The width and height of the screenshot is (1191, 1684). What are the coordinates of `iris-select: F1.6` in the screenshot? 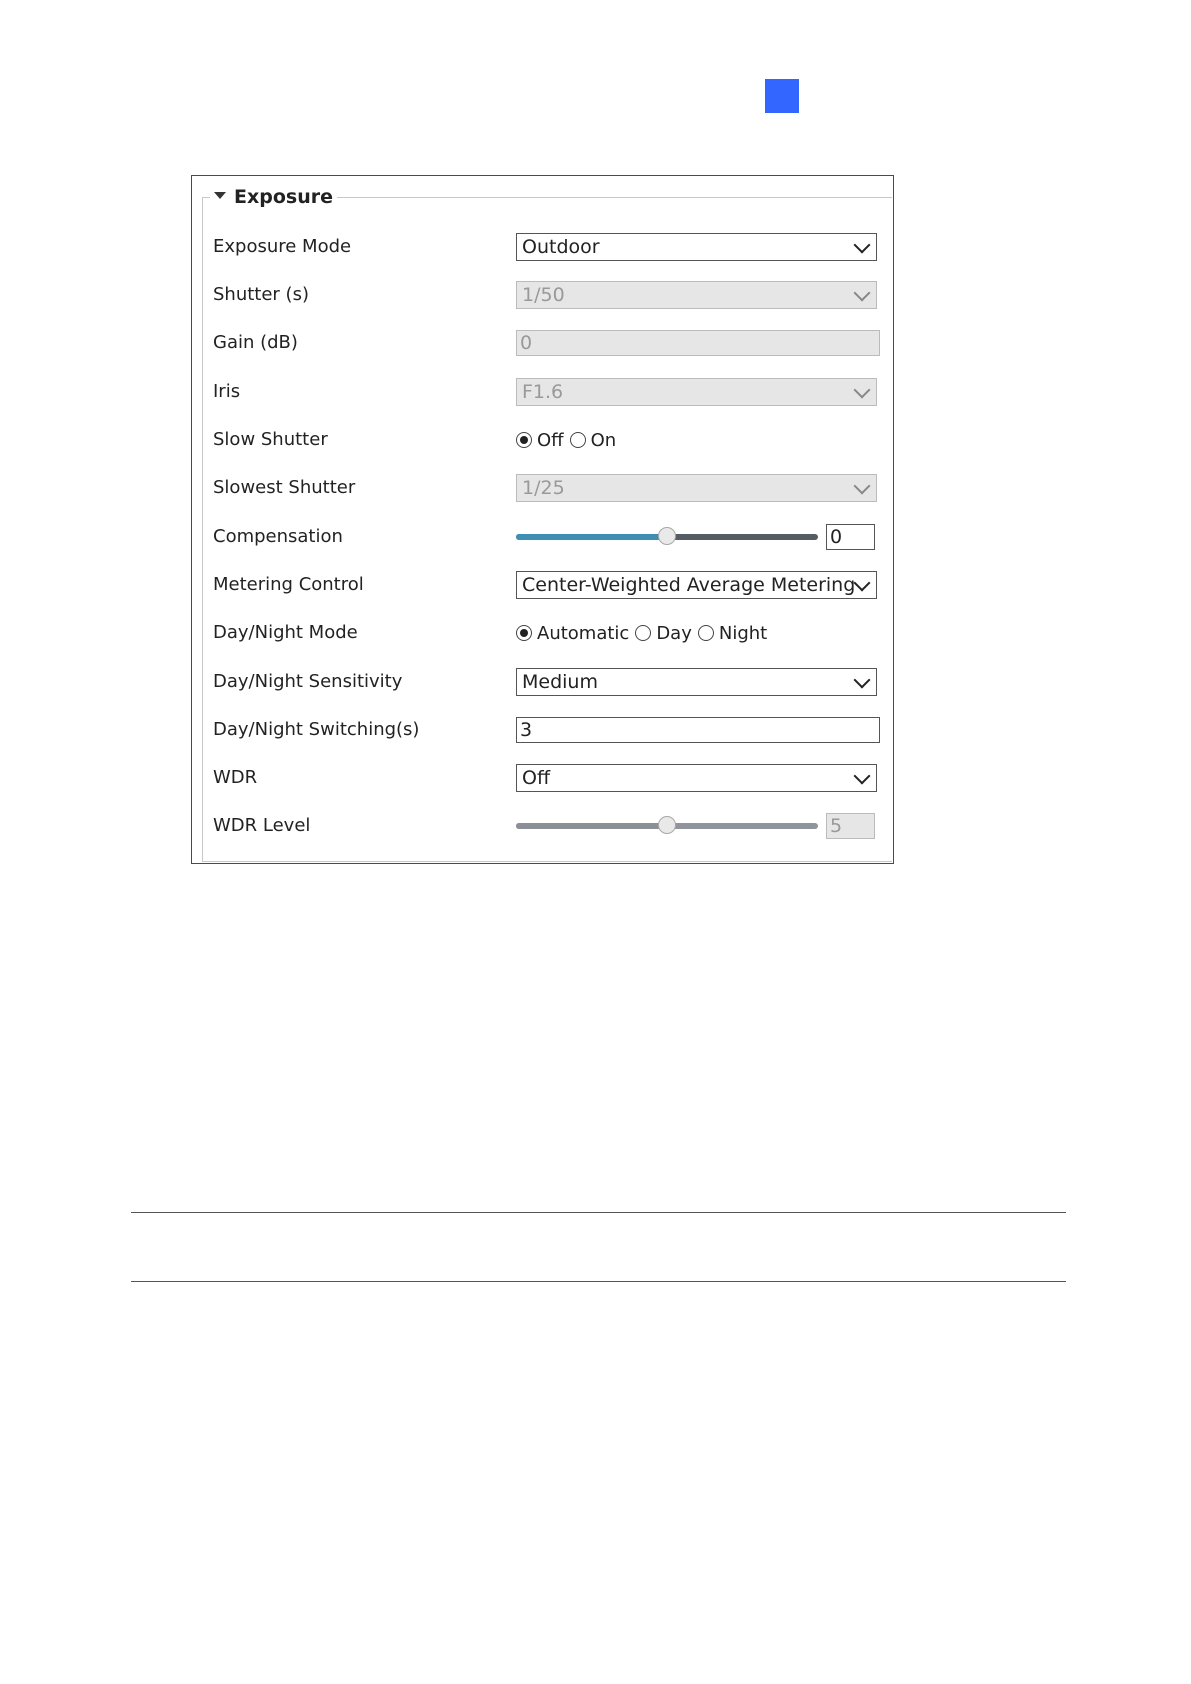 It's located at (696, 392).